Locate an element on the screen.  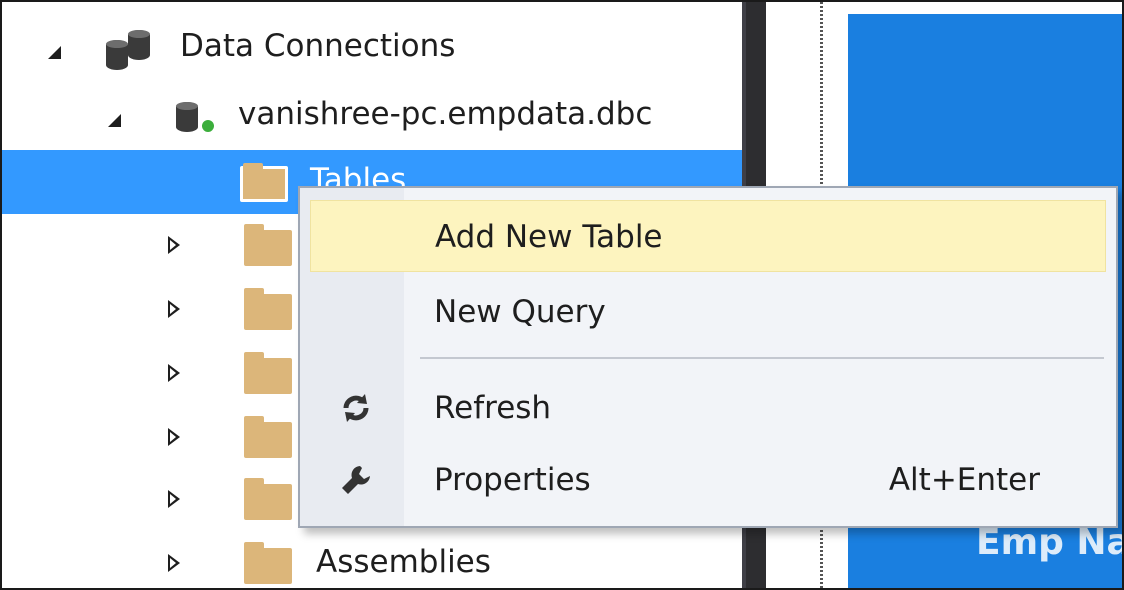
menu-item-label: Add New Table is located at coordinates (549, 237).